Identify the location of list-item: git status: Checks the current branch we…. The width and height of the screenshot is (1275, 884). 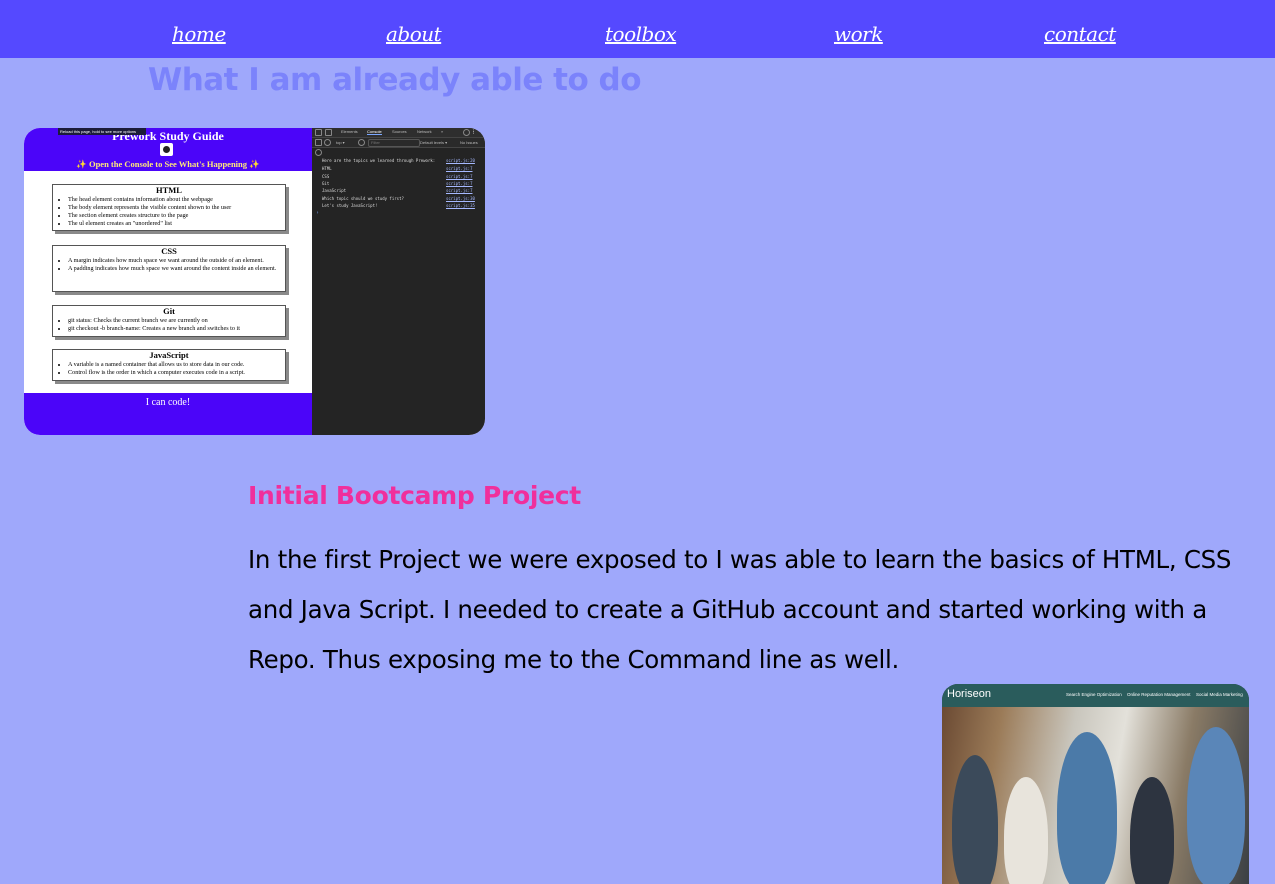
(174, 321).